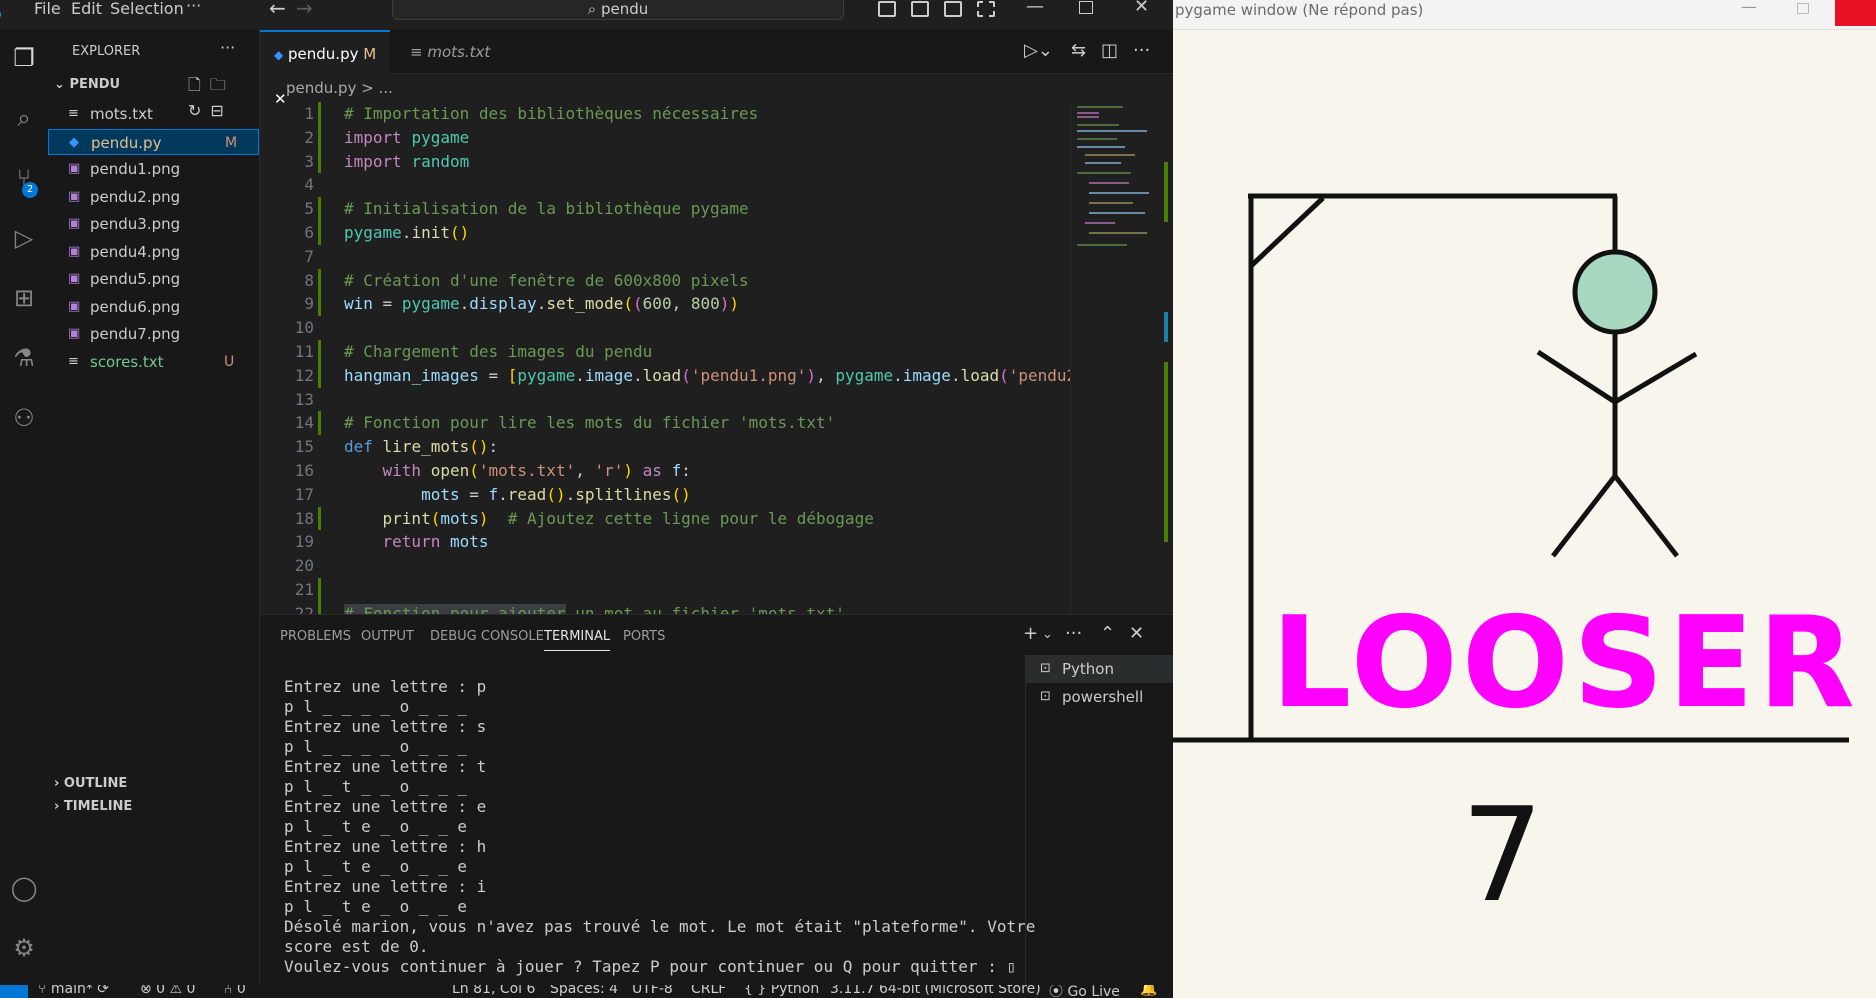 Image resolution: width=1876 pixels, height=998 pixels. What do you see at coordinates (24, 507) in the screenshot?
I see `activity-bar: ❐ ⌕ ⑂ 2 ▷ ⊞ ⚗ ⚇ ◯ ⚙` at bounding box center [24, 507].